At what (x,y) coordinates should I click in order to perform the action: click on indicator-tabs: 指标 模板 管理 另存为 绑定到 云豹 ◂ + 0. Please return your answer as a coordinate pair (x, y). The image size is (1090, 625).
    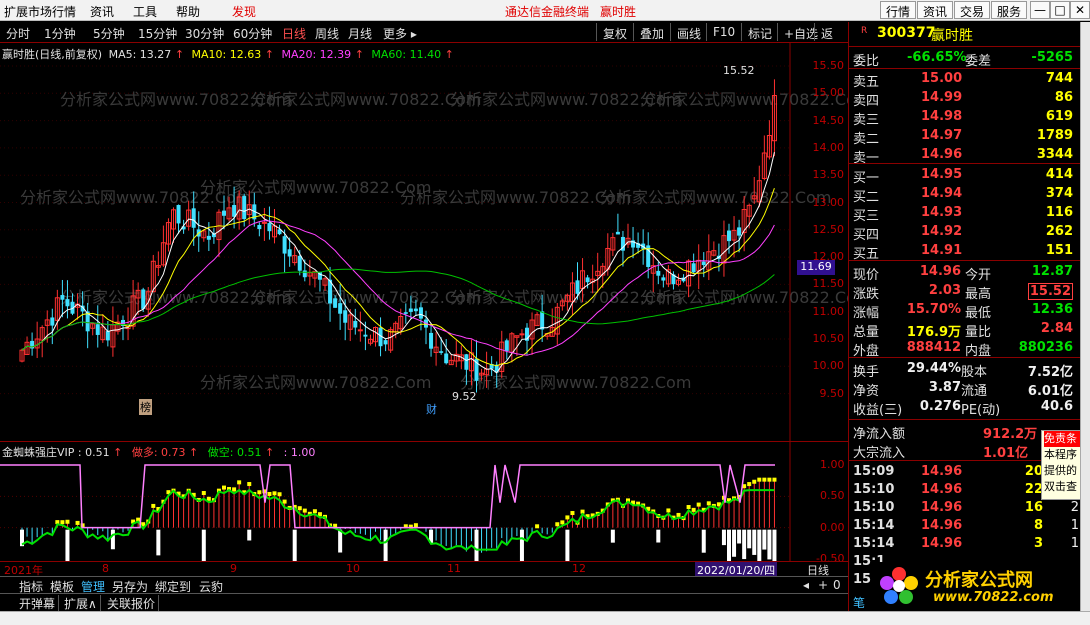
    Looking at the image, I should click on (424, 585).